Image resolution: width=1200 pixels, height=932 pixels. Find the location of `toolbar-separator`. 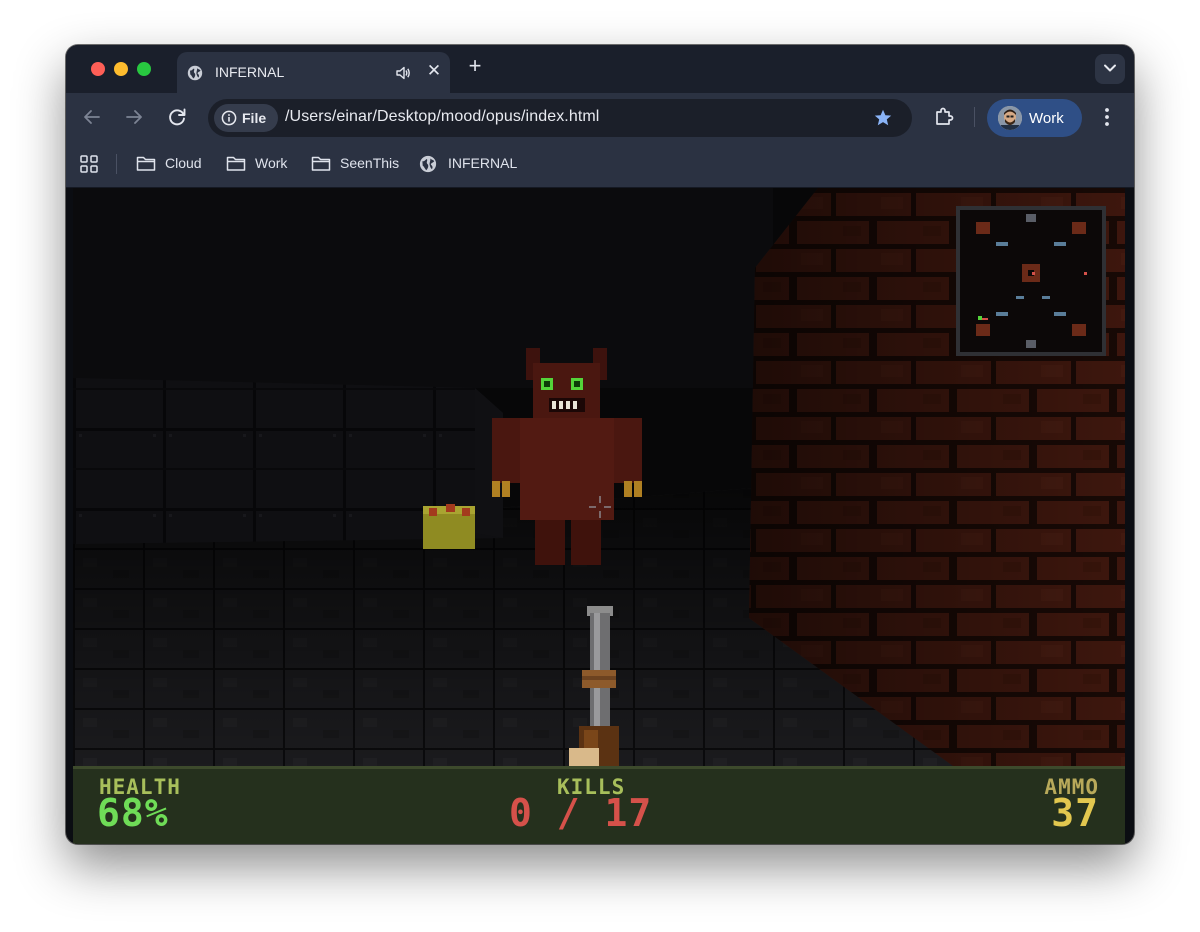

toolbar-separator is located at coordinates (974, 117).